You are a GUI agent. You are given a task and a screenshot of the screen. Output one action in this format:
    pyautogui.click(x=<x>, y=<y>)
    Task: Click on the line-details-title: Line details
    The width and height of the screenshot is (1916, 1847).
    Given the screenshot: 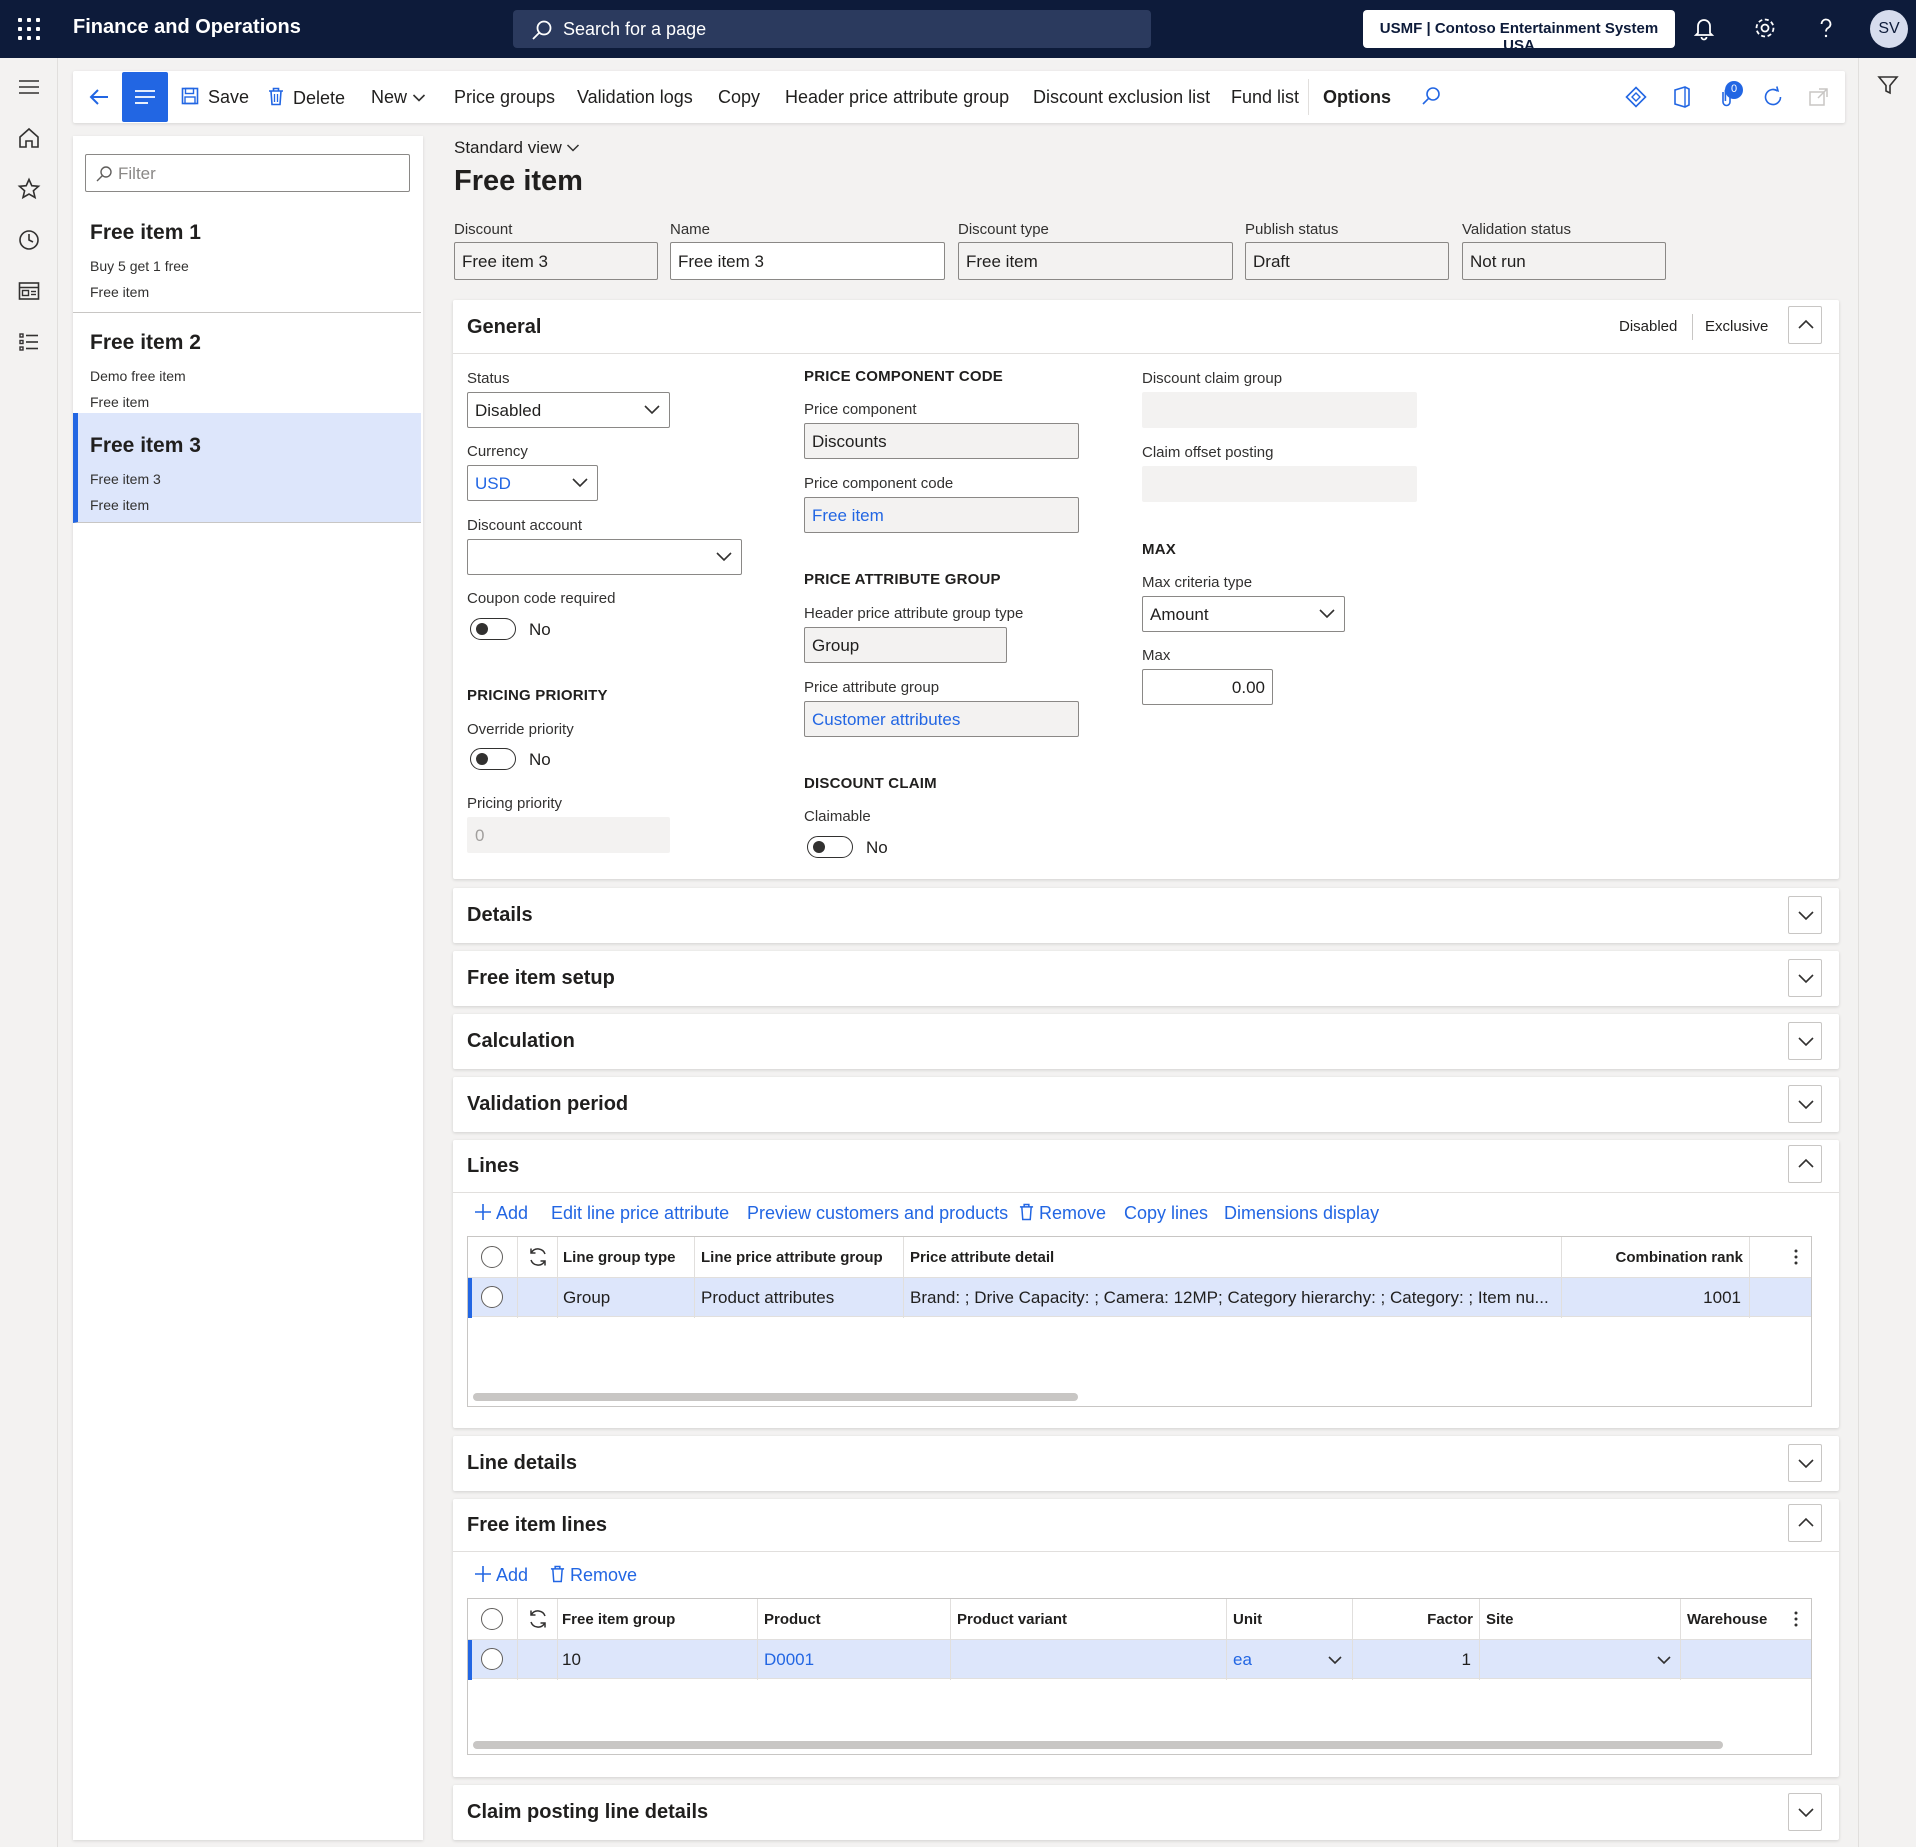 What is the action you would take?
    pyautogui.click(x=522, y=1463)
    